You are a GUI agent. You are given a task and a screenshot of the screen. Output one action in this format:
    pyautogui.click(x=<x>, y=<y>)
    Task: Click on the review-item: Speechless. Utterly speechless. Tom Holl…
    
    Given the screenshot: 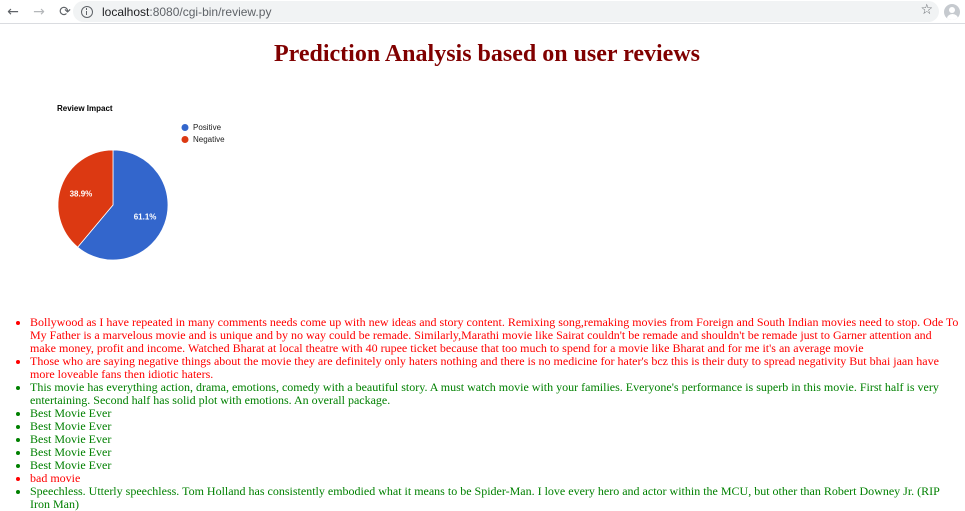 What is the action you would take?
    pyautogui.click(x=495, y=498)
    